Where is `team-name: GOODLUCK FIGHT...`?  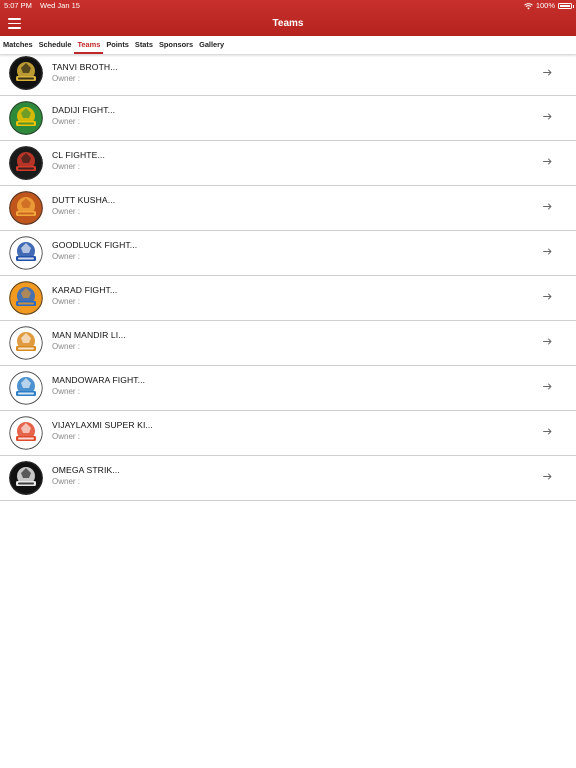
team-name: GOODLUCK FIGHT... is located at coordinates (95, 245).